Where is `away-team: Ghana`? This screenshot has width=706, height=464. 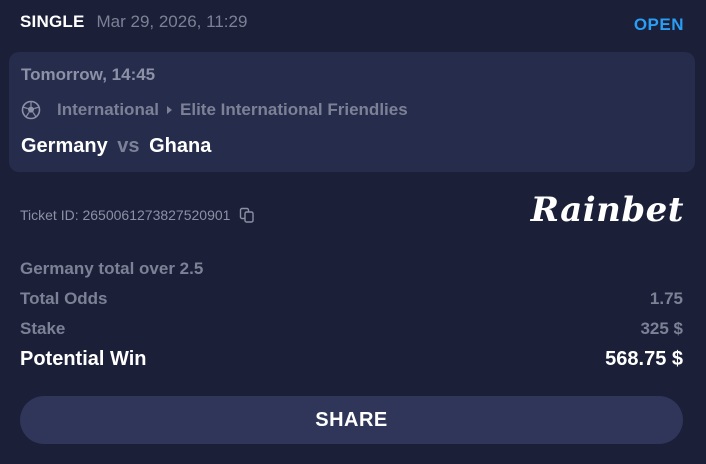 away-team: Ghana is located at coordinates (180, 146).